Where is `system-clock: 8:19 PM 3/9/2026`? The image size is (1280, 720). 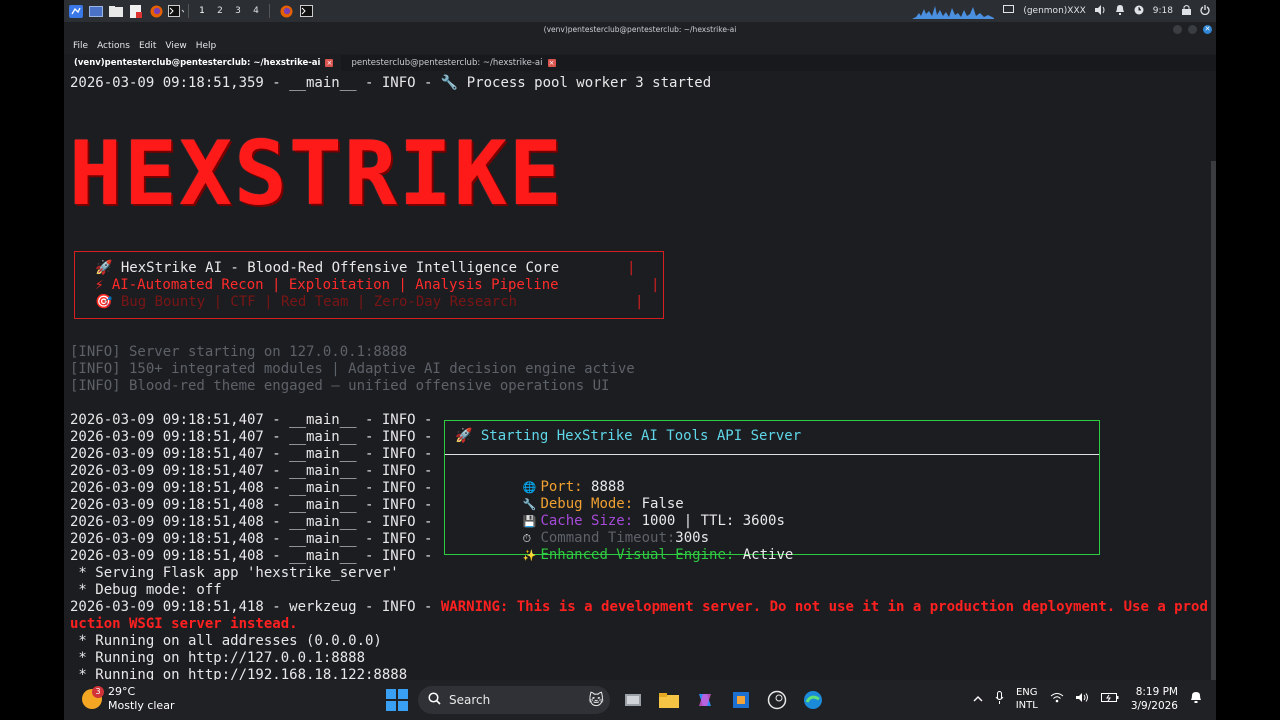
system-clock: 8:19 PM 3/9/2026 is located at coordinates (1154, 699).